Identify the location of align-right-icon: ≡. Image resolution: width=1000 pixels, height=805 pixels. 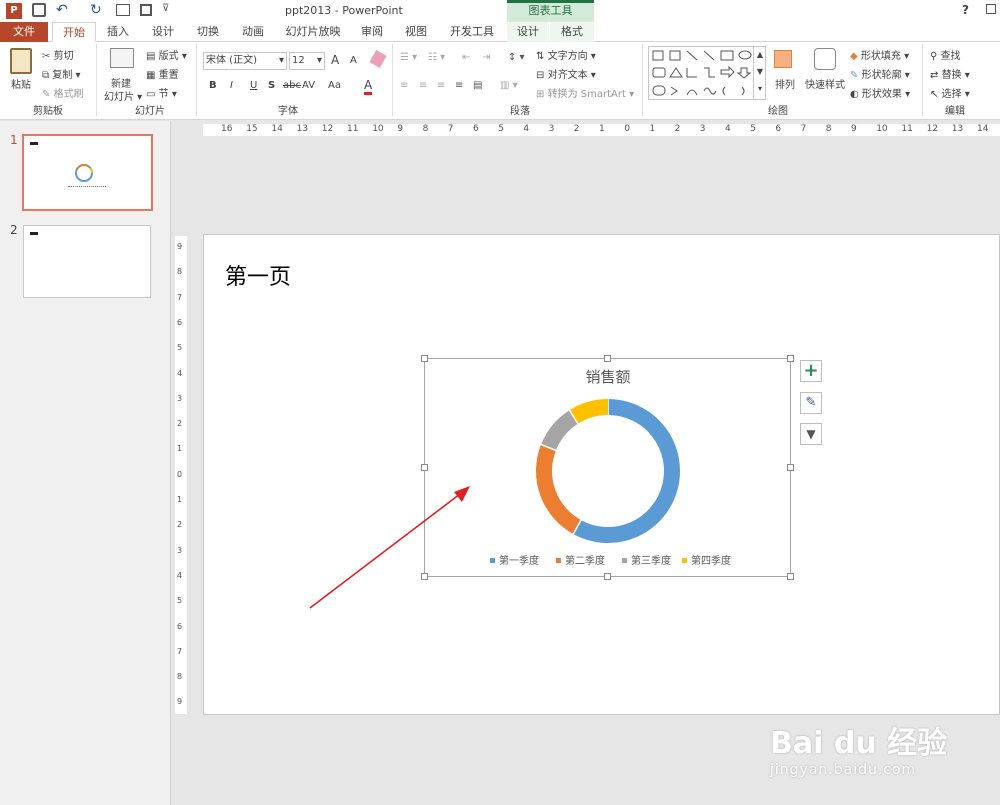
(441, 85).